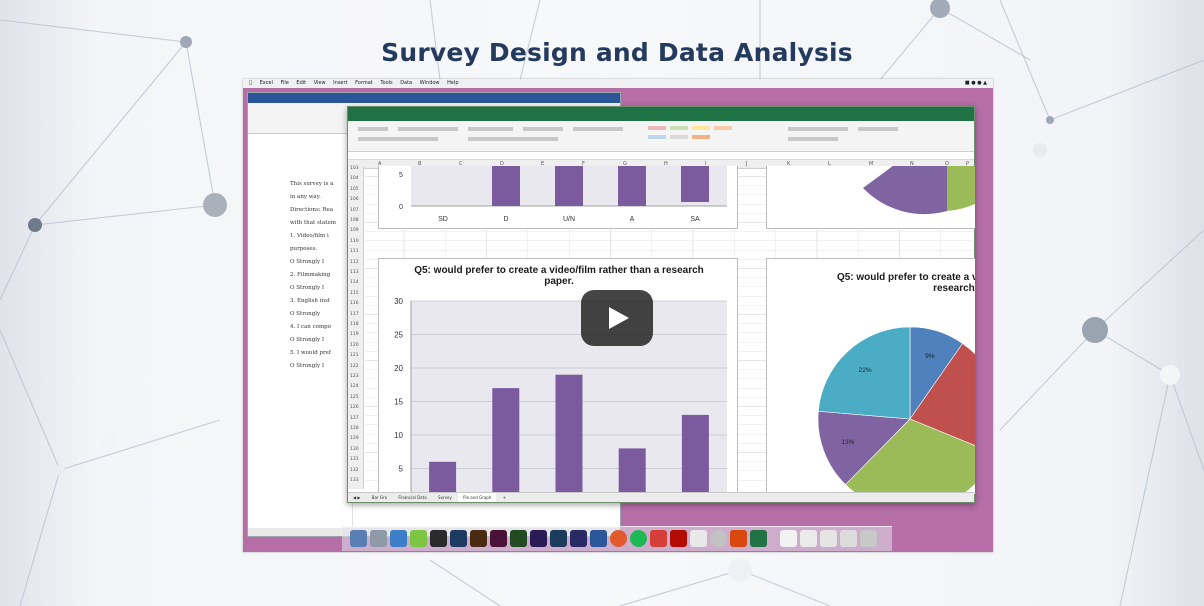  I want to click on row-header: 113, so click(354, 272).